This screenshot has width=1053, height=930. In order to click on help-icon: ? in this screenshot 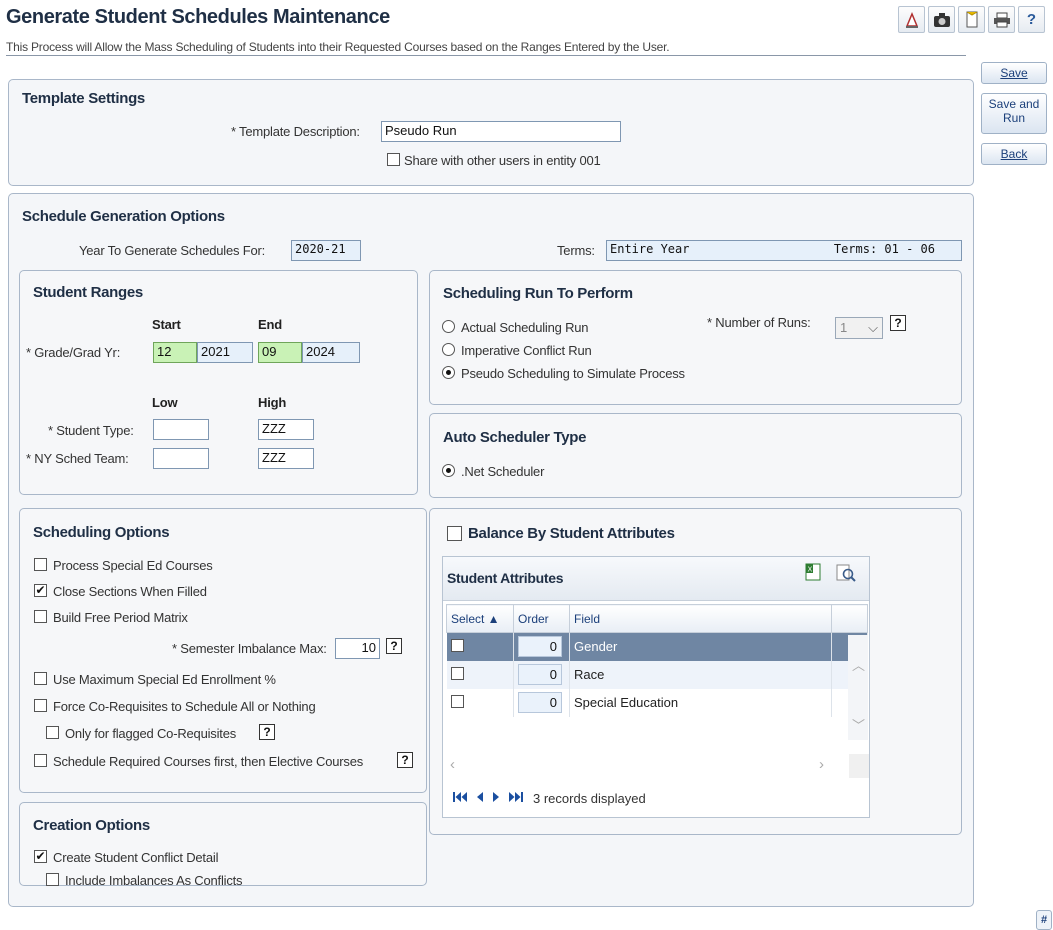, I will do `click(1031, 19)`.